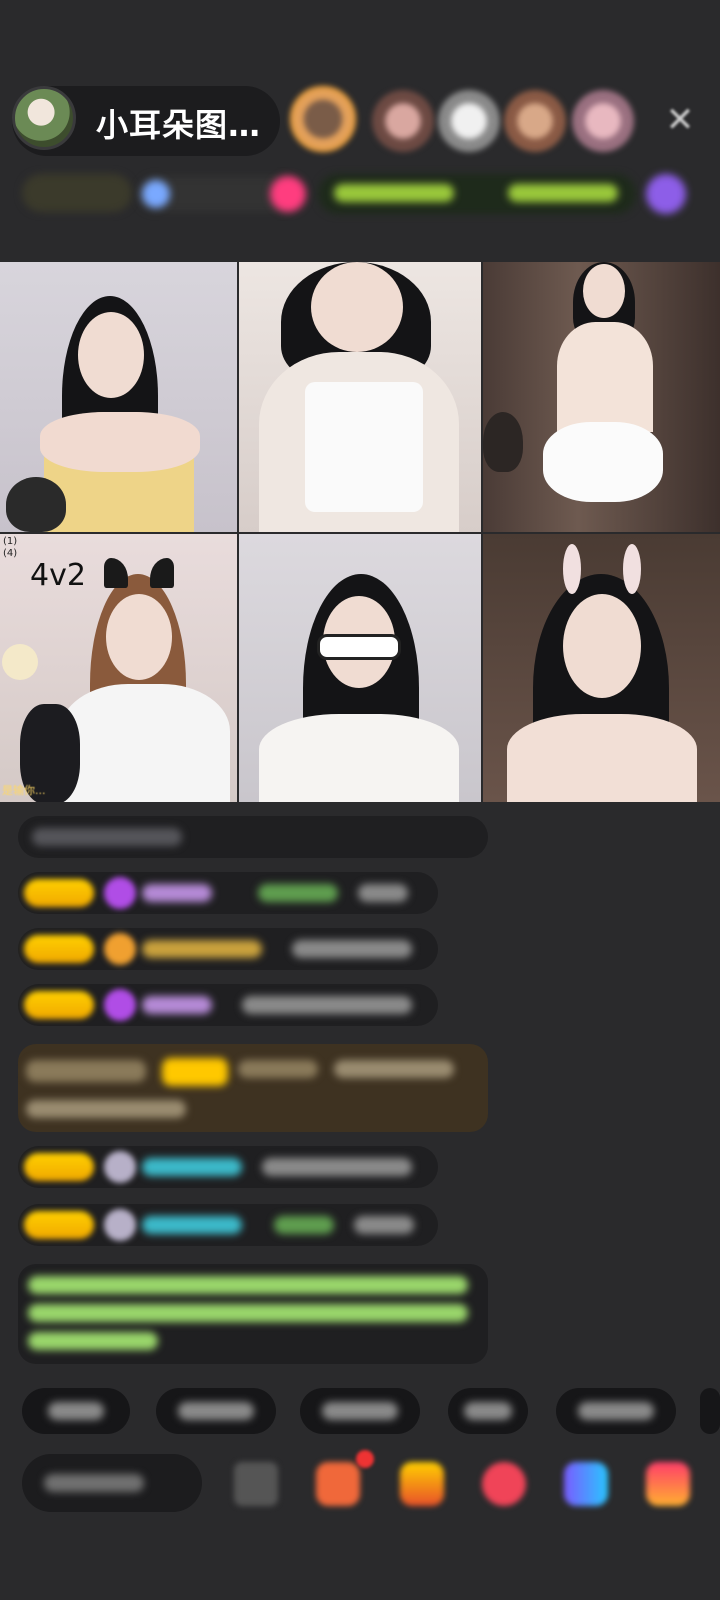 This screenshot has width=720, height=1600. Describe the element at coordinates (256, 1484) in the screenshot. I see `emoji-icon` at that location.